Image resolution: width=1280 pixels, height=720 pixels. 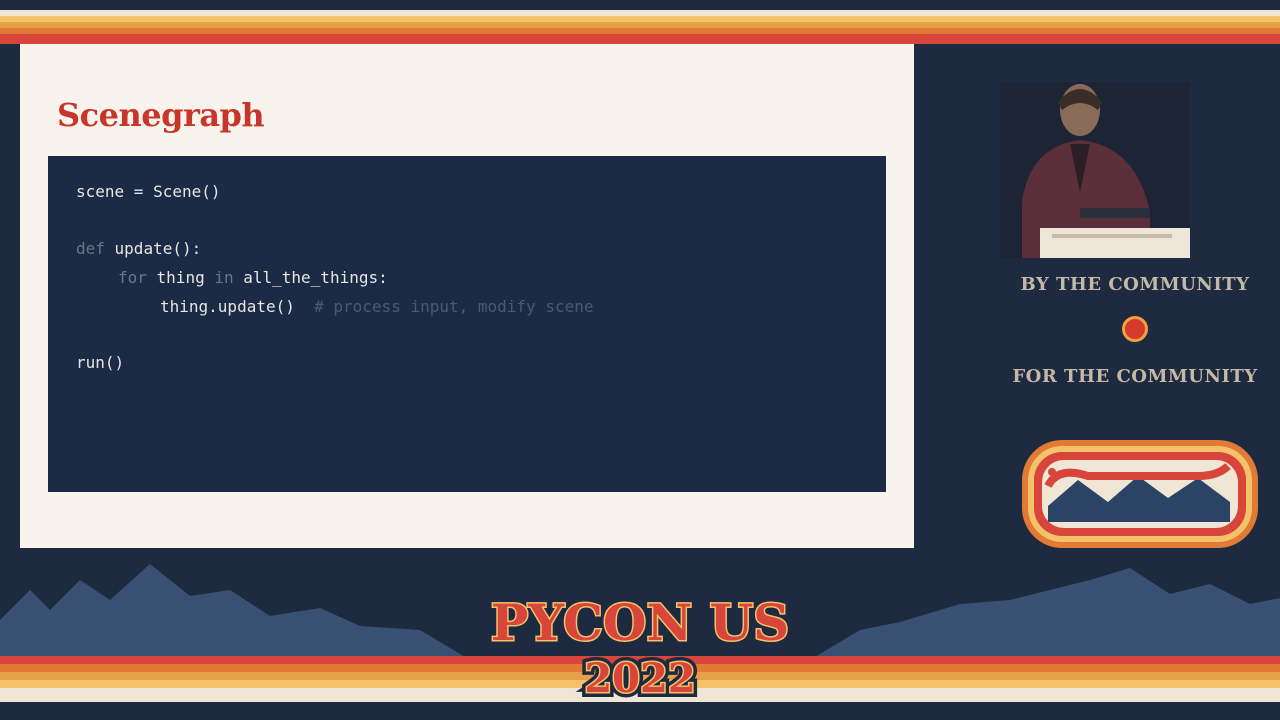 What do you see at coordinates (139, 248) in the screenshot?
I see `code-line-2: def update():` at bounding box center [139, 248].